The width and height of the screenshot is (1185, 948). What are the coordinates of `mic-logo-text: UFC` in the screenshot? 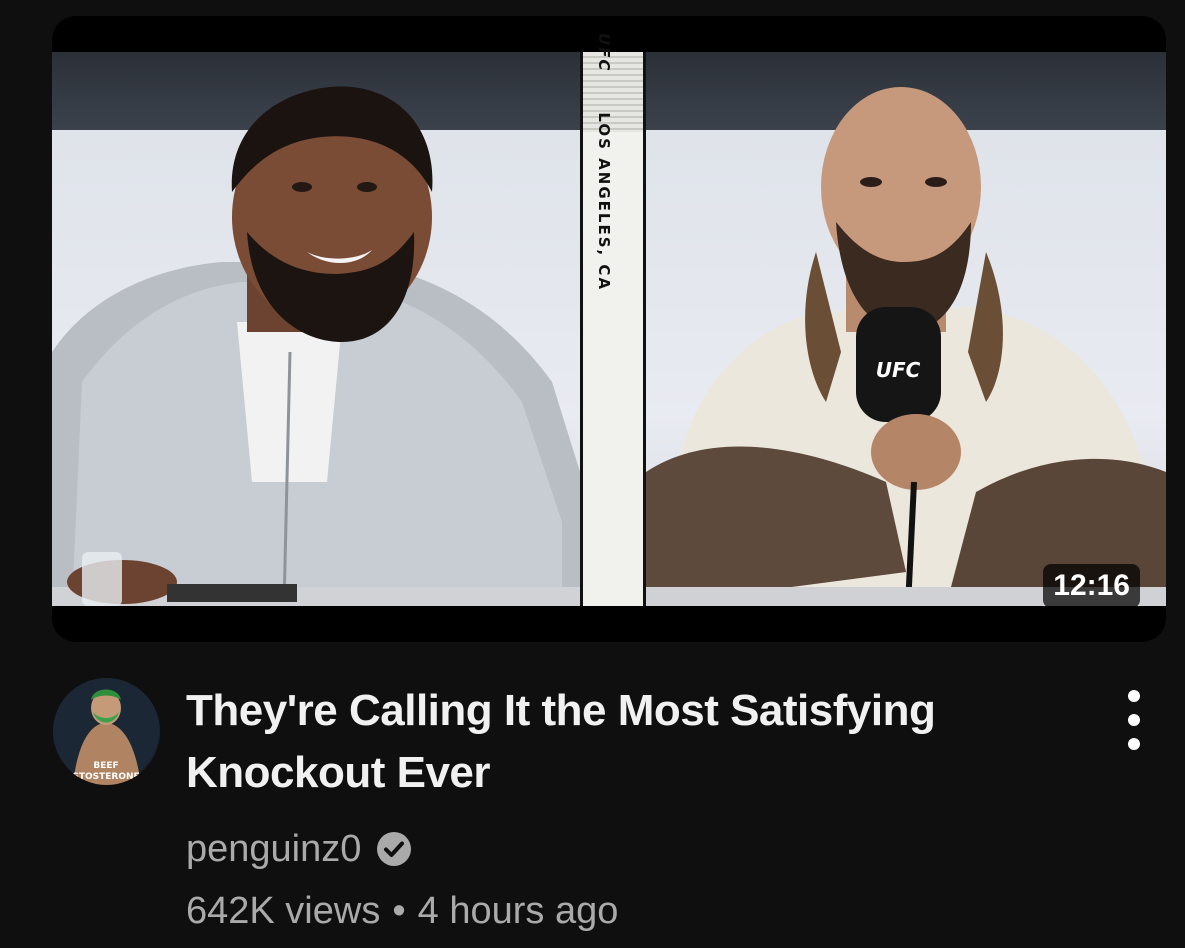 It's located at (898, 370).